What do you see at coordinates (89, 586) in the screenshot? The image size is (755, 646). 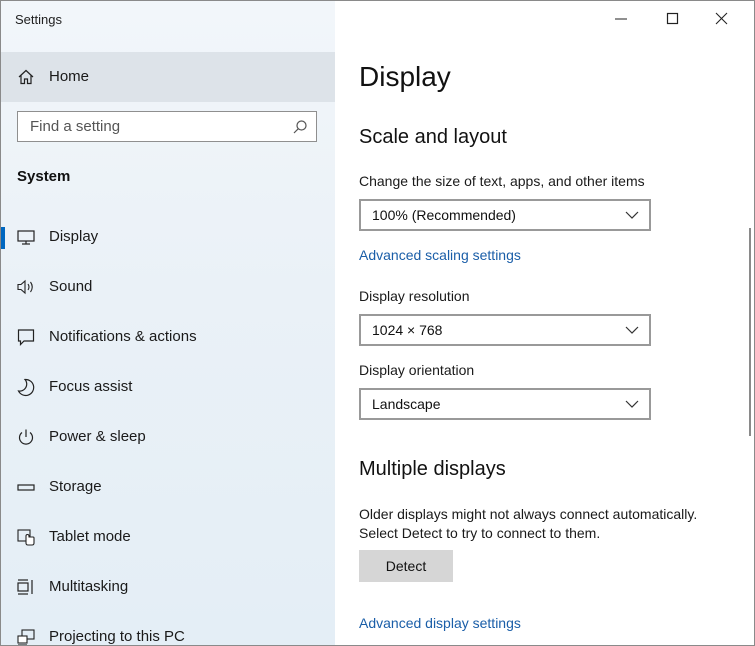 I see `sidebar-item-label: Multitasking` at bounding box center [89, 586].